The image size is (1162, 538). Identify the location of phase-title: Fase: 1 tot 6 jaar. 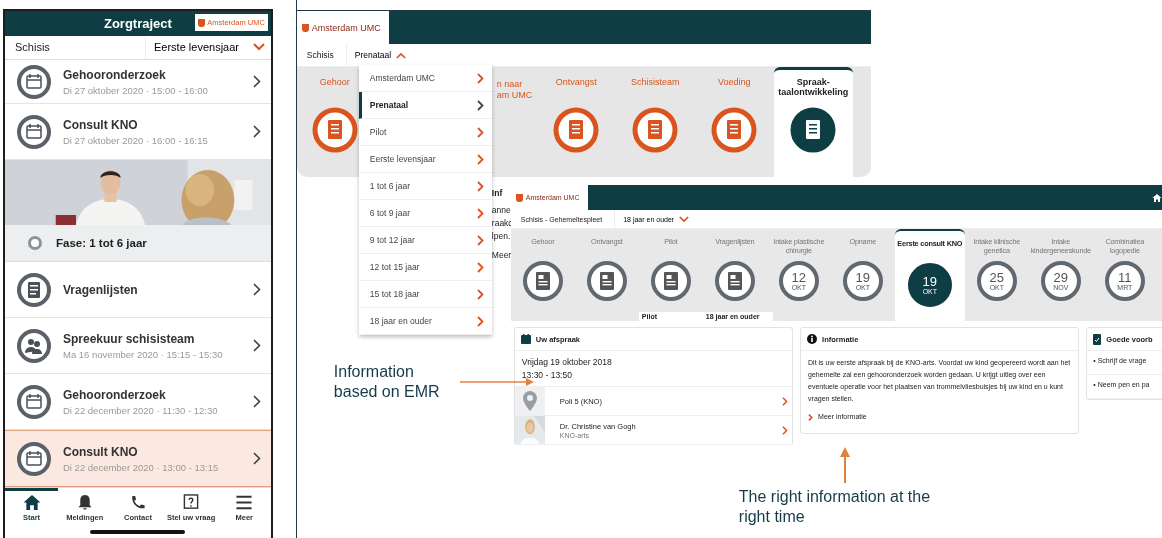
(101, 243).